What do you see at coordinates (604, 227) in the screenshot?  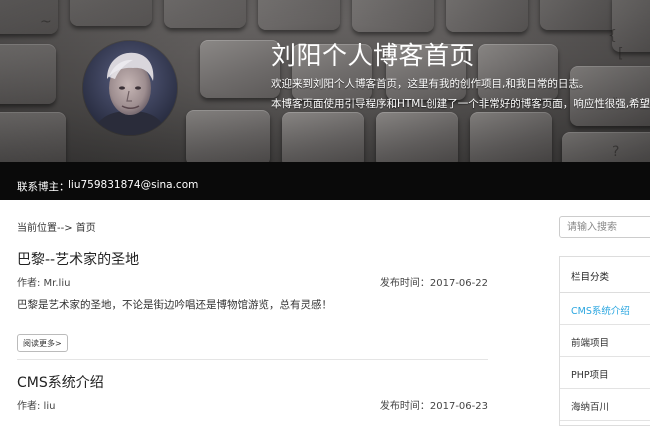 I see `search-input` at bounding box center [604, 227].